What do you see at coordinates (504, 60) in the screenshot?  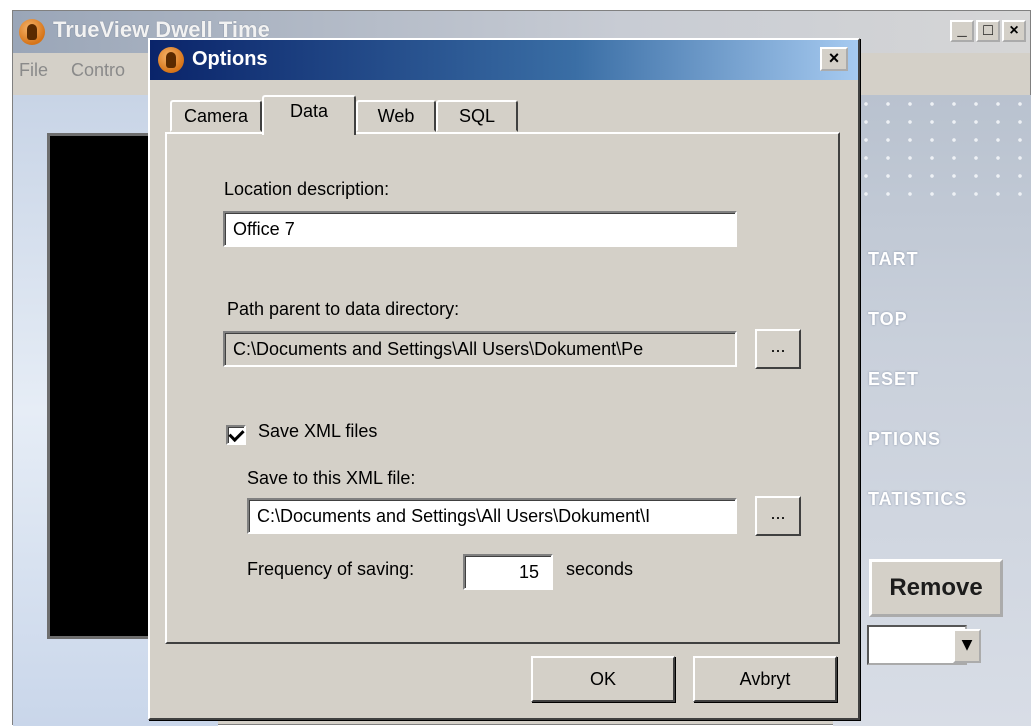 I see `dialog-titlebar: Options ×` at bounding box center [504, 60].